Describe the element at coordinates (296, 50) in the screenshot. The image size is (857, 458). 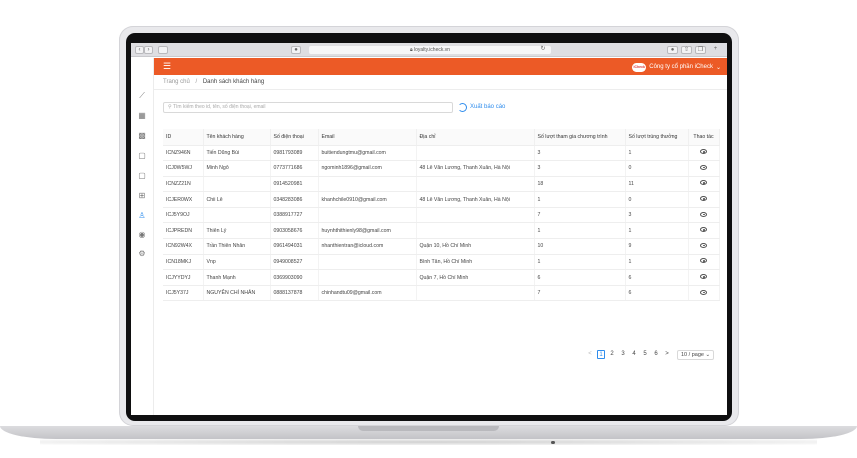
I see `shield-icon: ●` at that location.